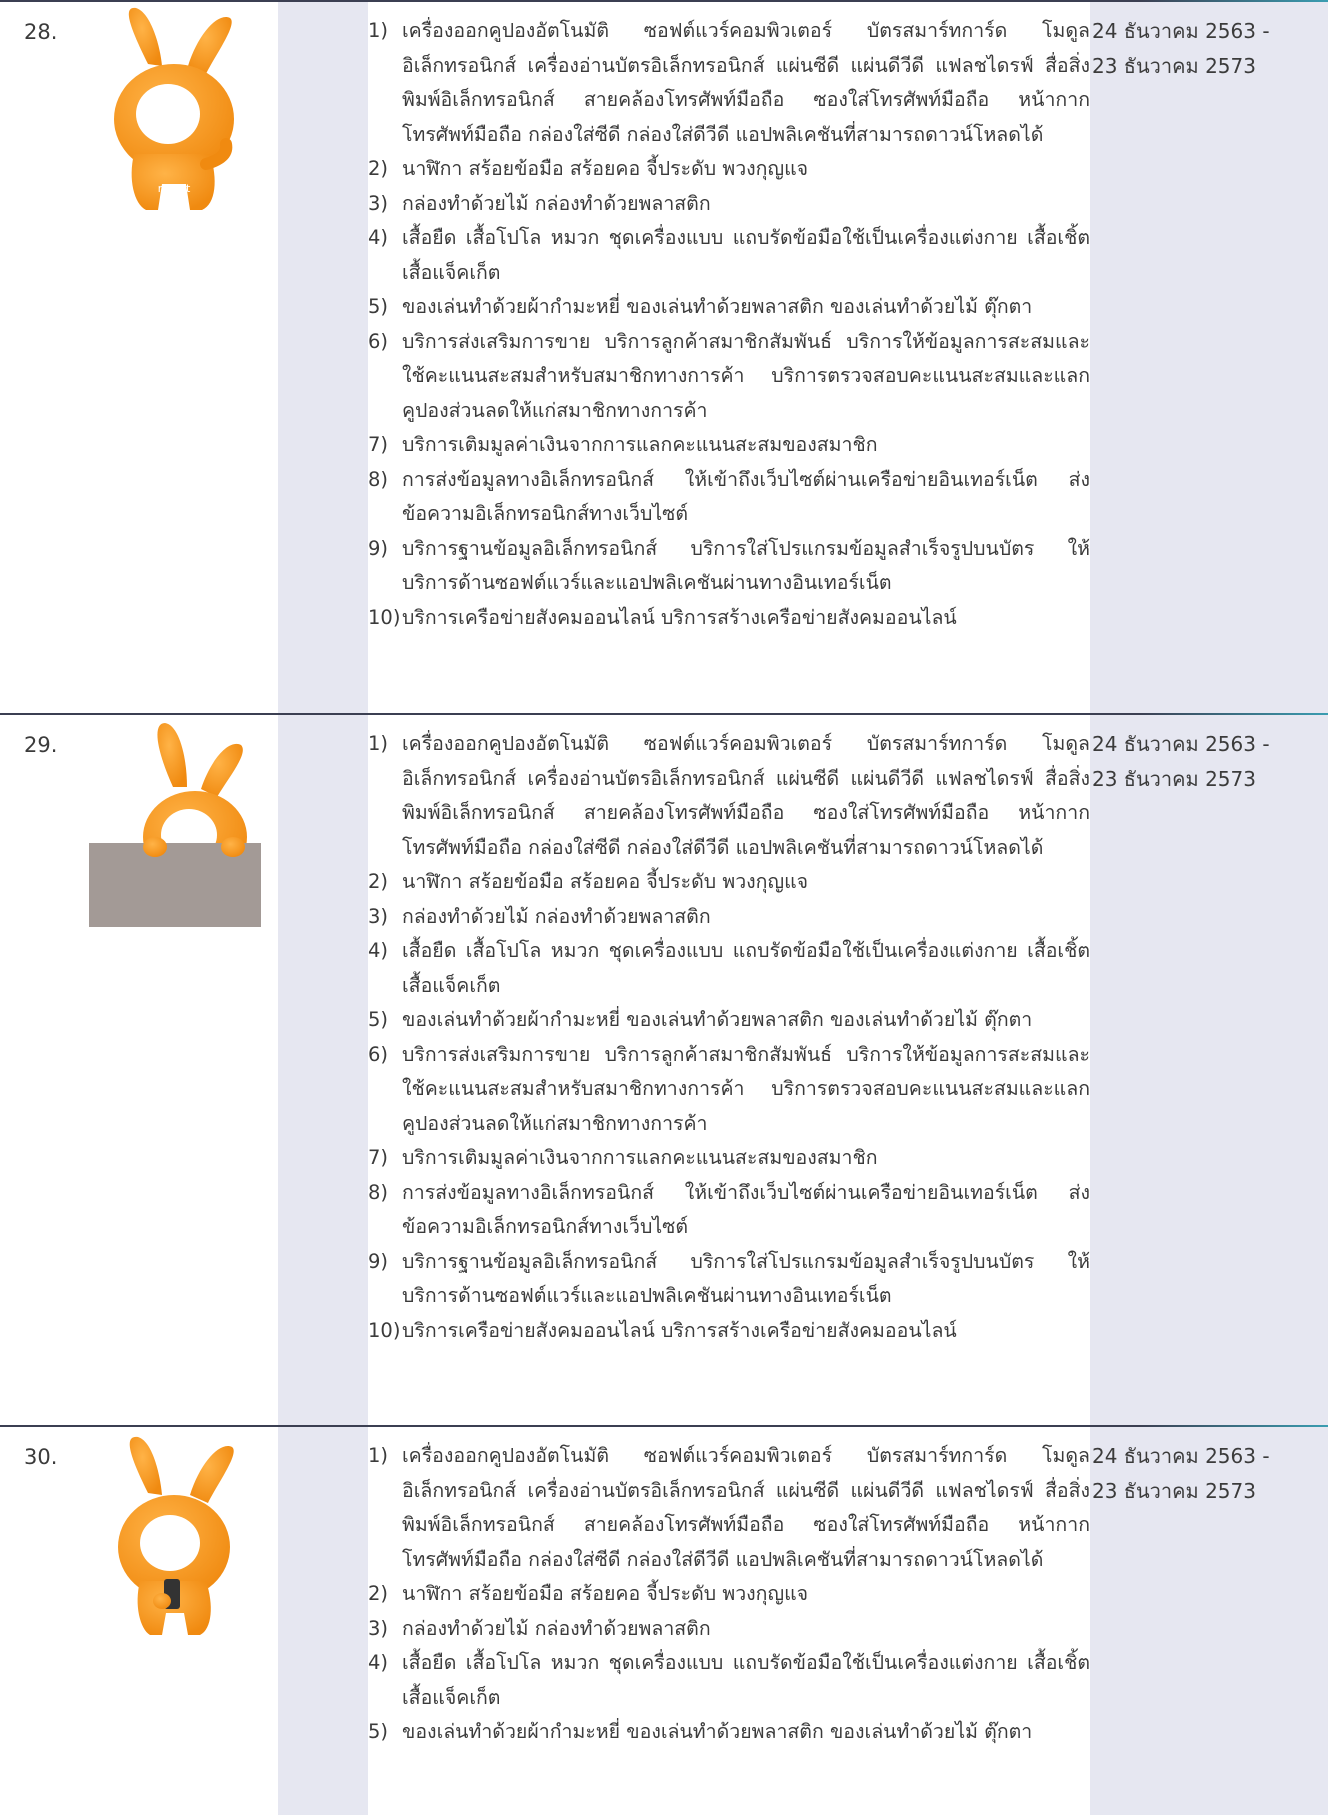  What do you see at coordinates (174, 188) in the screenshot?
I see `mascot-badge-text: rabbit` at bounding box center [174, 188].